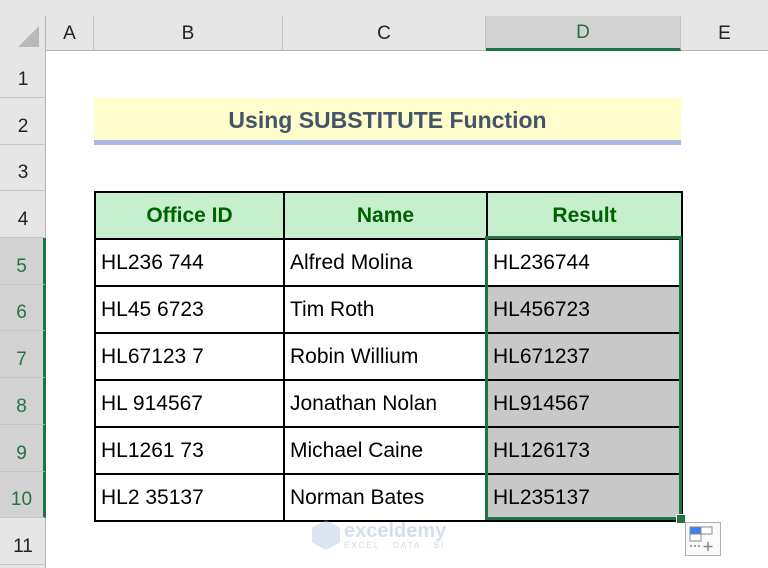 Image resolution: width=768 pixels, height=568 pixels. What do you see at coordinates (189, 215) in the screenshot?
I see `header-office-id: Office ID` at bounding box center [189, 215].